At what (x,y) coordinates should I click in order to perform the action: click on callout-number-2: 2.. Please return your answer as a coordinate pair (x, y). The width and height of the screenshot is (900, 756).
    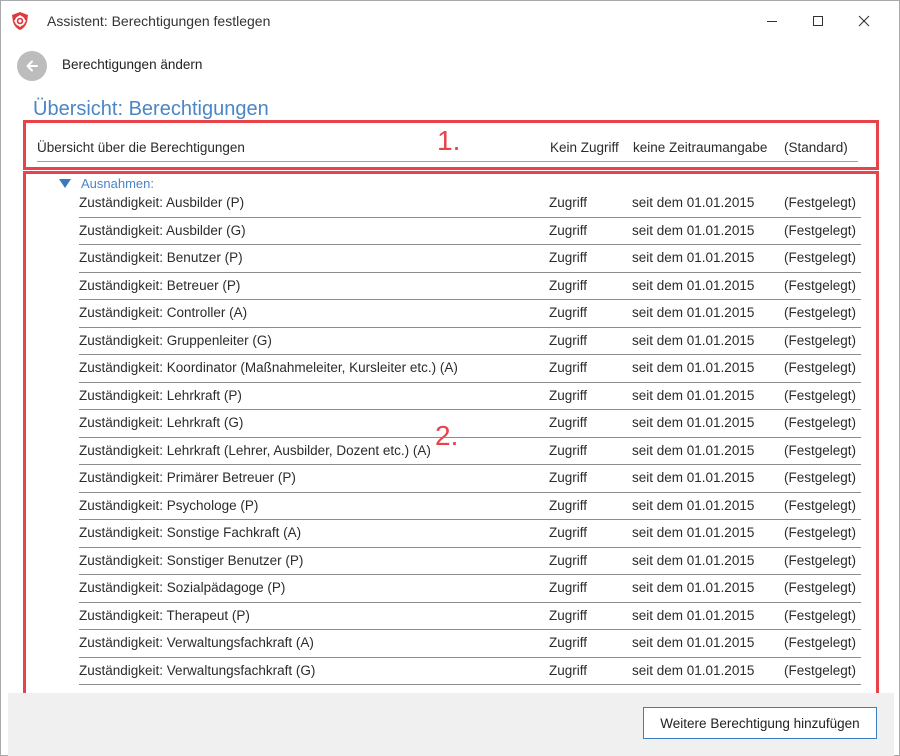
    Looking at the image, I should click on (447, 435).